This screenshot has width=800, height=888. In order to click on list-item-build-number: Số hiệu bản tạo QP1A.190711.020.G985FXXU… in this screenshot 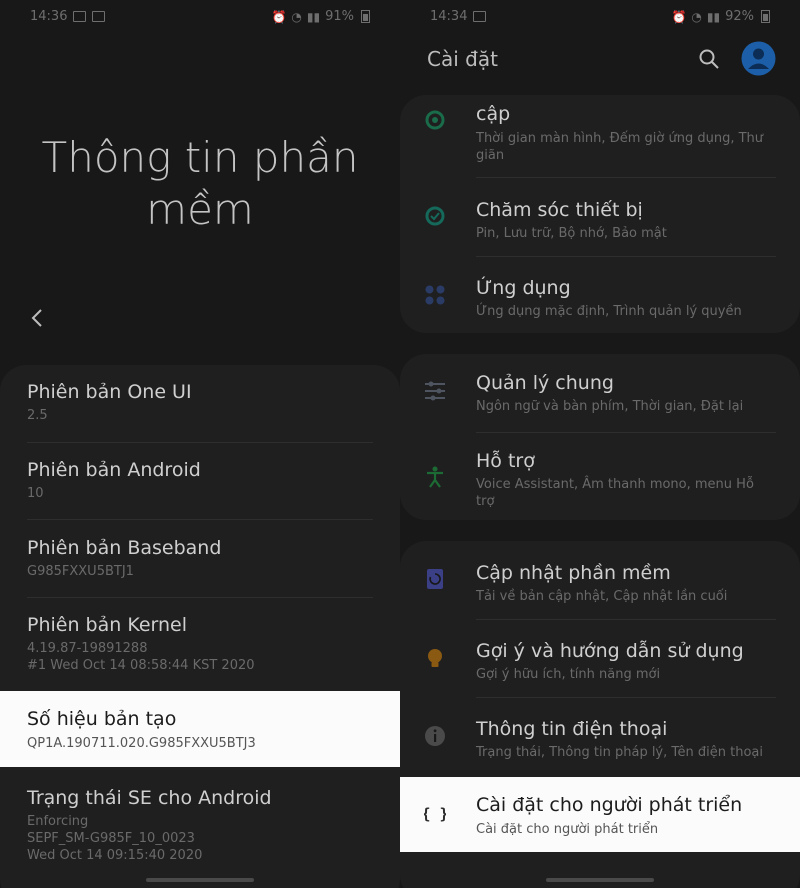, I will do `click(200, 729)`.